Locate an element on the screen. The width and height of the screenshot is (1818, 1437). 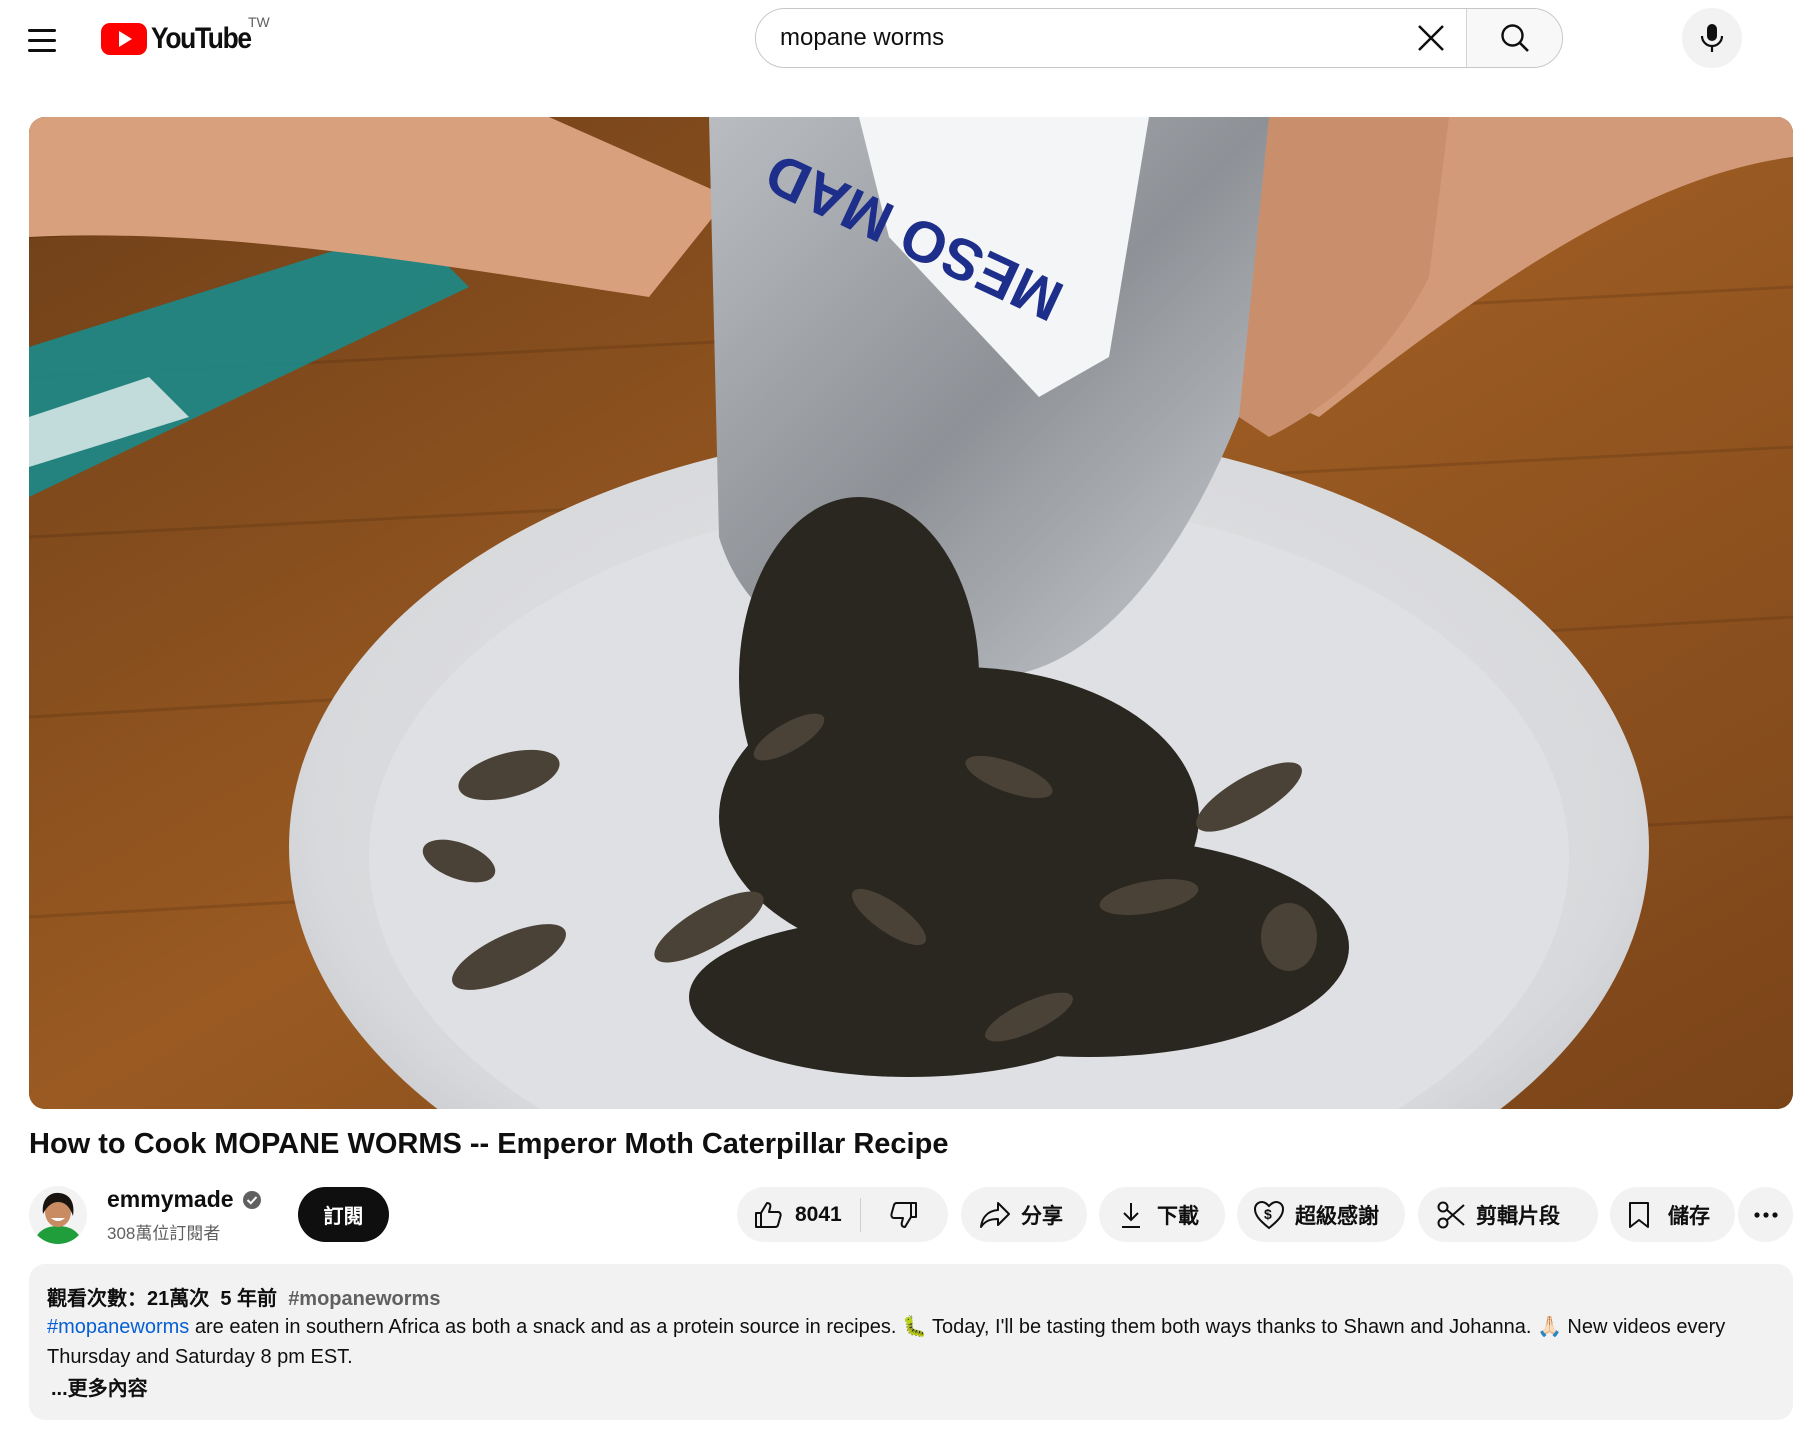
super-thanks-label: 超級感謝 is located at coordinates (1337, 1216).